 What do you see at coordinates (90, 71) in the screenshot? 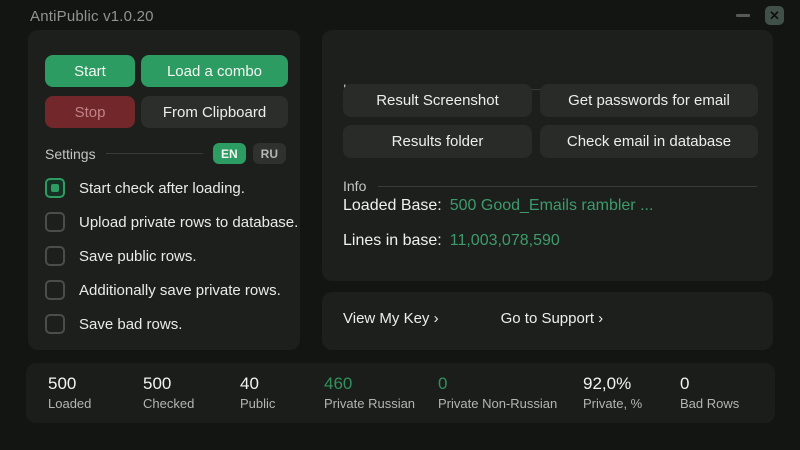
I see `start-button: Start` at bounding box center [90, 71].